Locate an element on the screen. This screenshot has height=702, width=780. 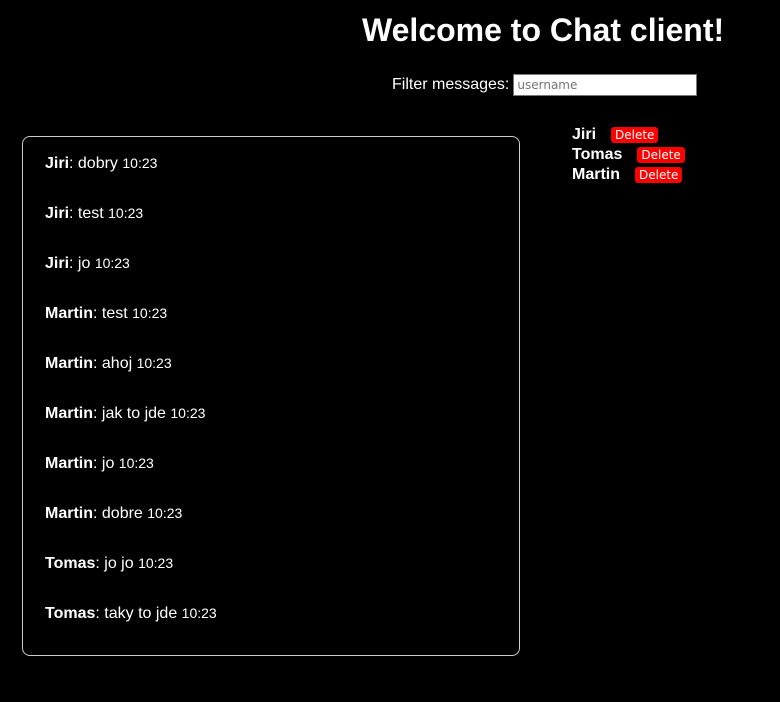
message-item: Tomas: jo jo 10:23 is located at coordinates (109, 563).